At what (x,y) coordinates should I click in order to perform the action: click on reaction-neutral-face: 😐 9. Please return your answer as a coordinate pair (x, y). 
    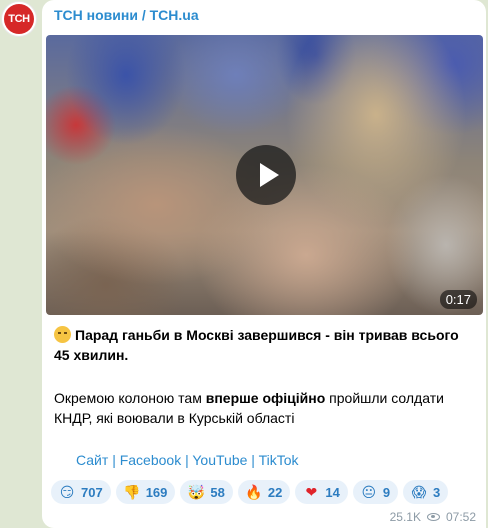
    Looking at the image, I should click on (375, 492).